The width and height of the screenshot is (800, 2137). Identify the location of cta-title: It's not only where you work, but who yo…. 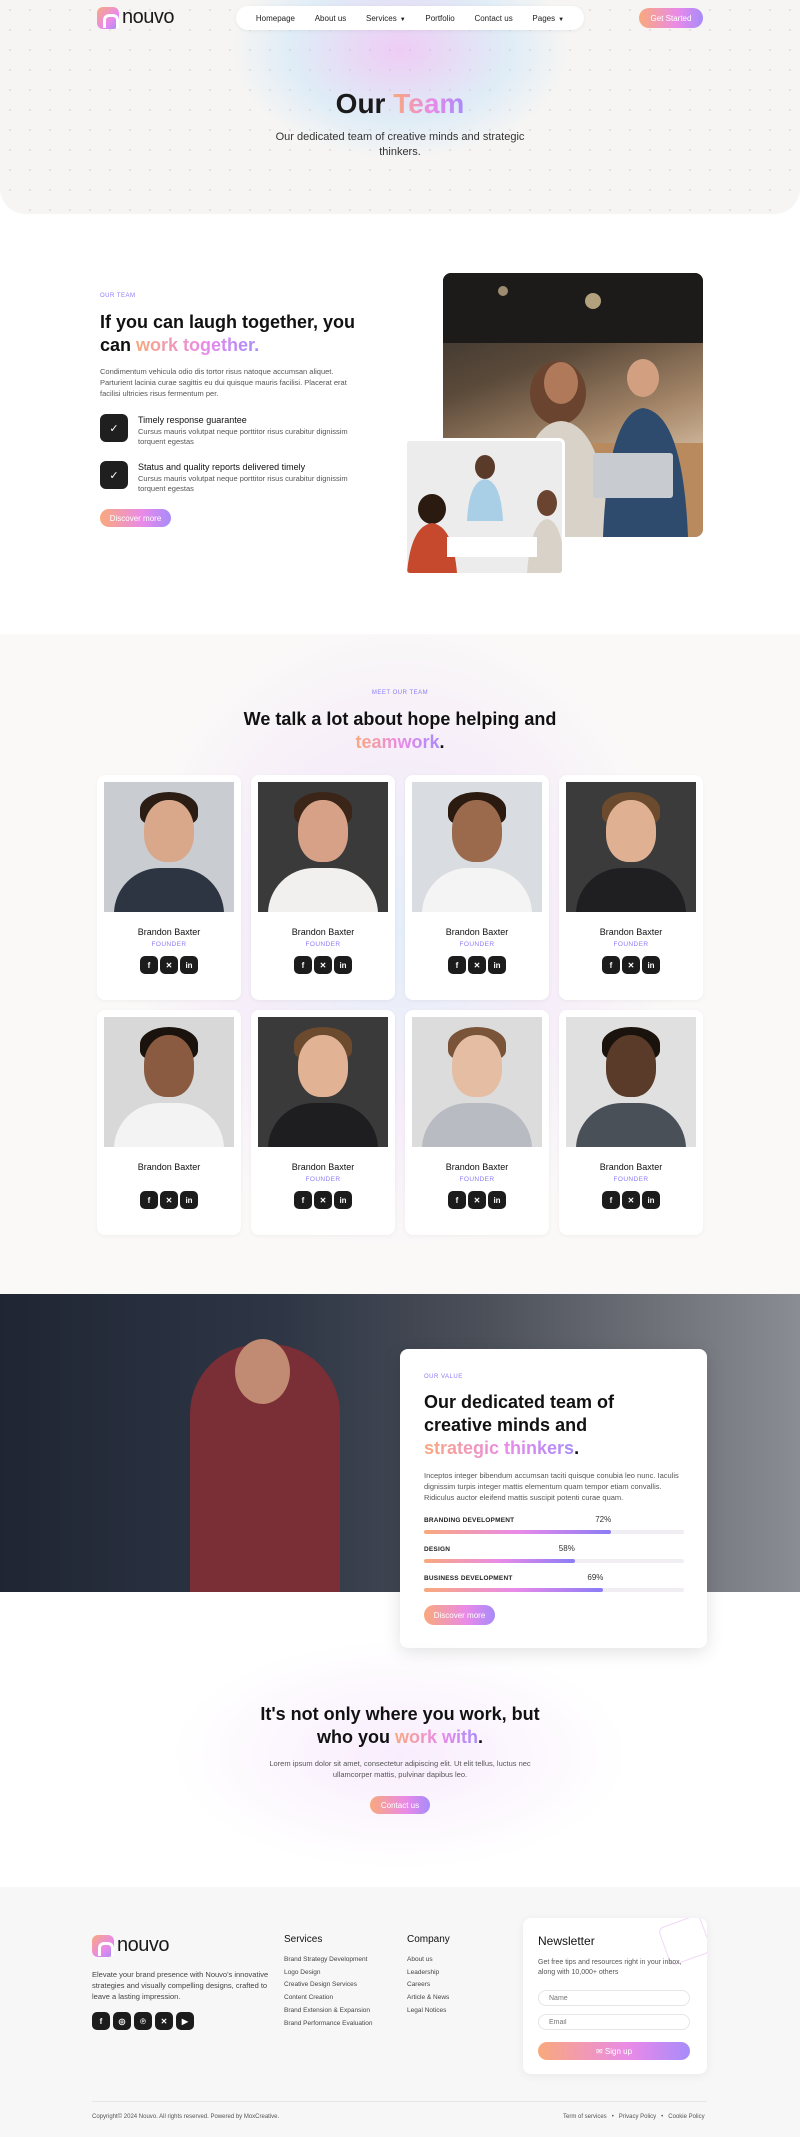
(400, 1726).